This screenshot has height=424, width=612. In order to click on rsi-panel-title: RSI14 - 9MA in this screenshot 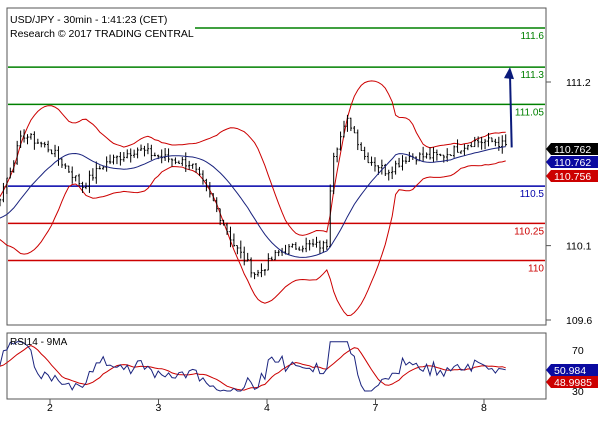, I will do `click(39, 342)`.